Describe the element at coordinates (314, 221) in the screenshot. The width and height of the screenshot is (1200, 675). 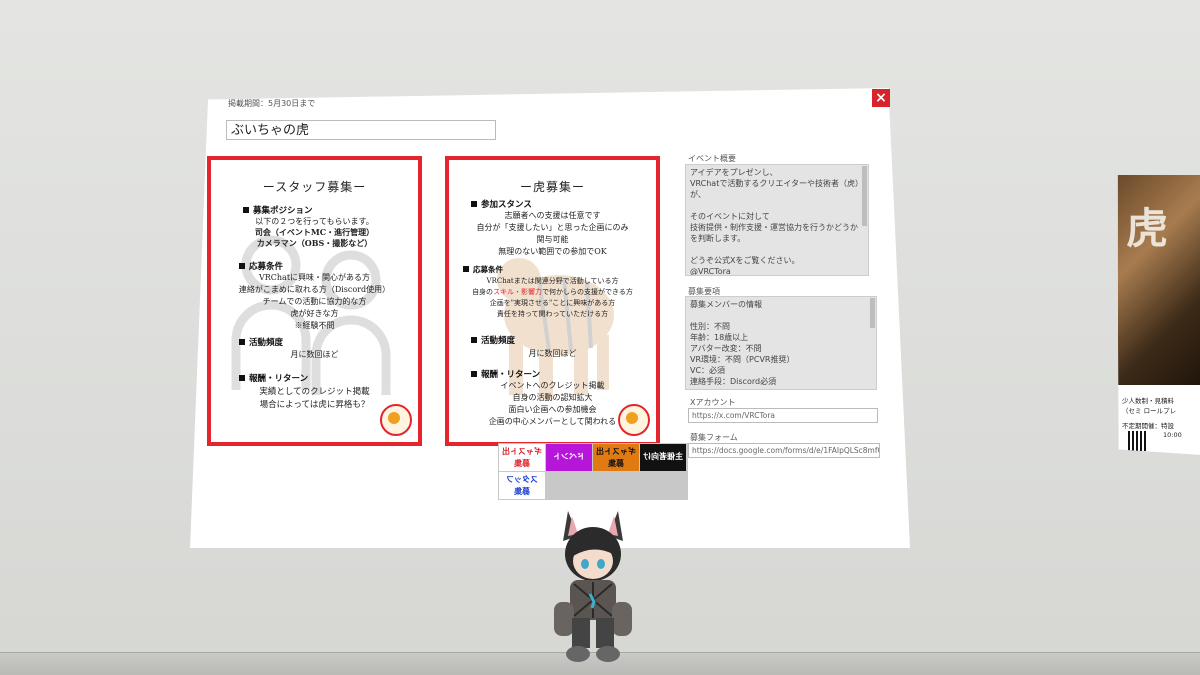
I see `staff-line: 以下の２つを行ってもらいます。` at that location.